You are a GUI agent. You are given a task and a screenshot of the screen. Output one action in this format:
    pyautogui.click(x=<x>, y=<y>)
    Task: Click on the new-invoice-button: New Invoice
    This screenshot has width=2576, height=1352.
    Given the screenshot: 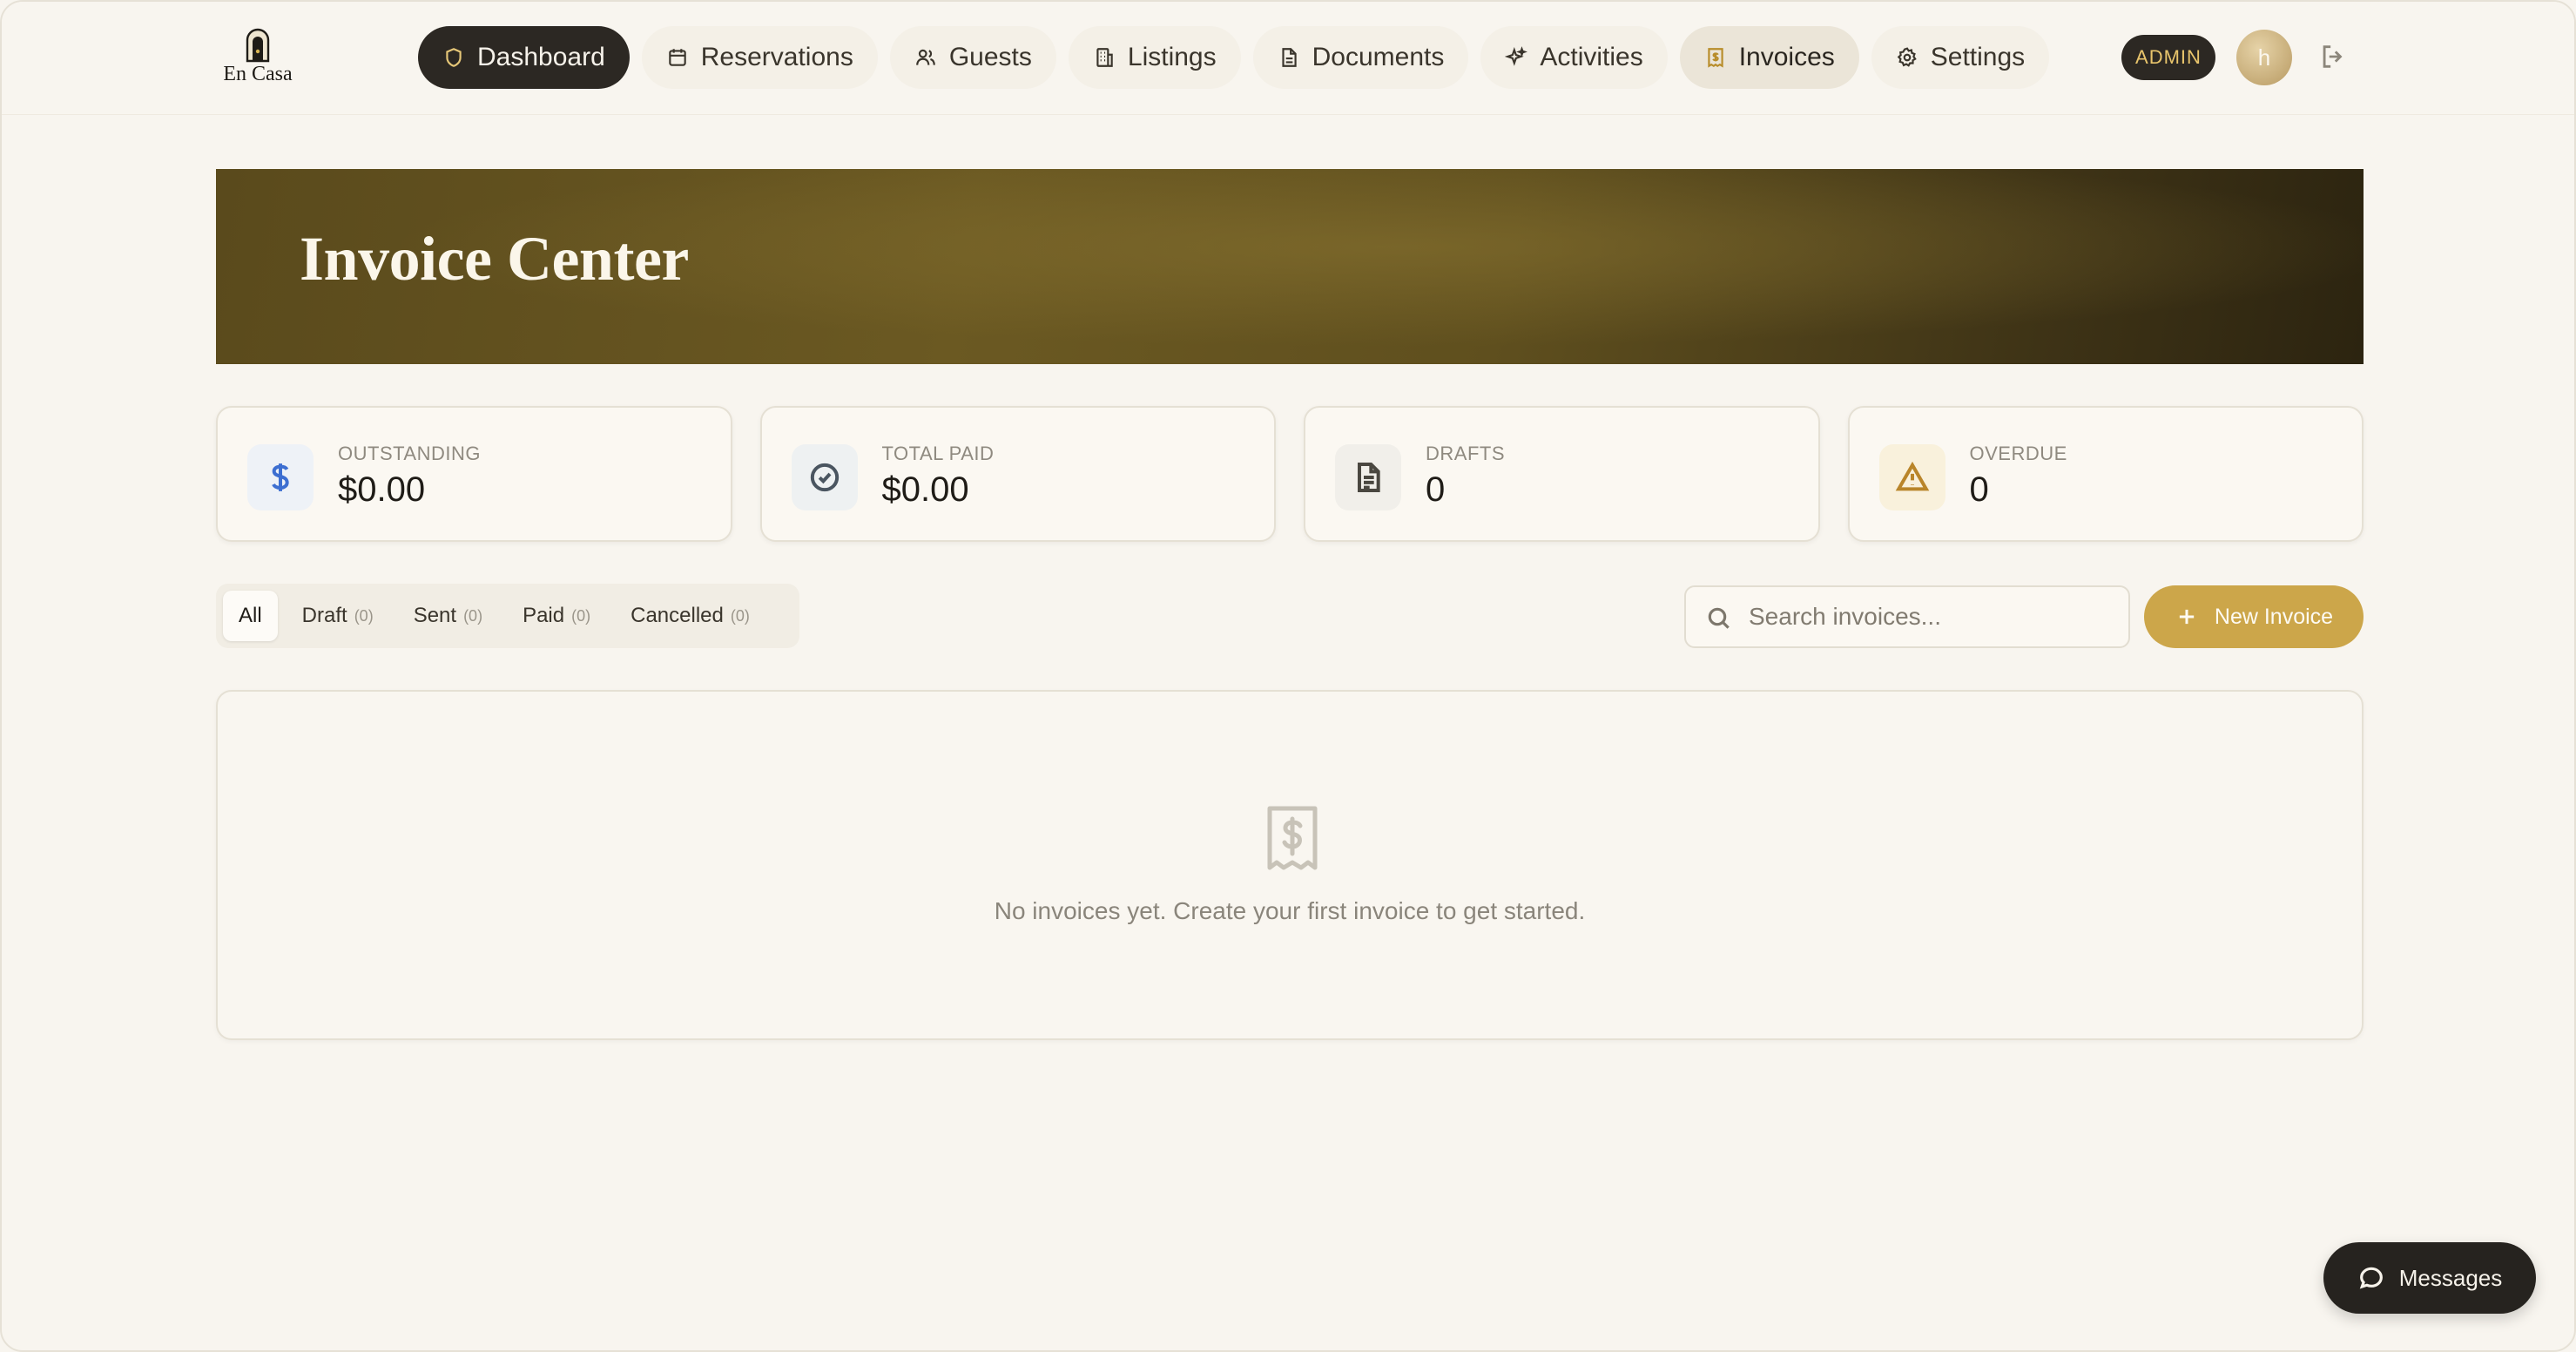 What is the action you would take?
    pyautogui.click(x=2254, y=616)
    